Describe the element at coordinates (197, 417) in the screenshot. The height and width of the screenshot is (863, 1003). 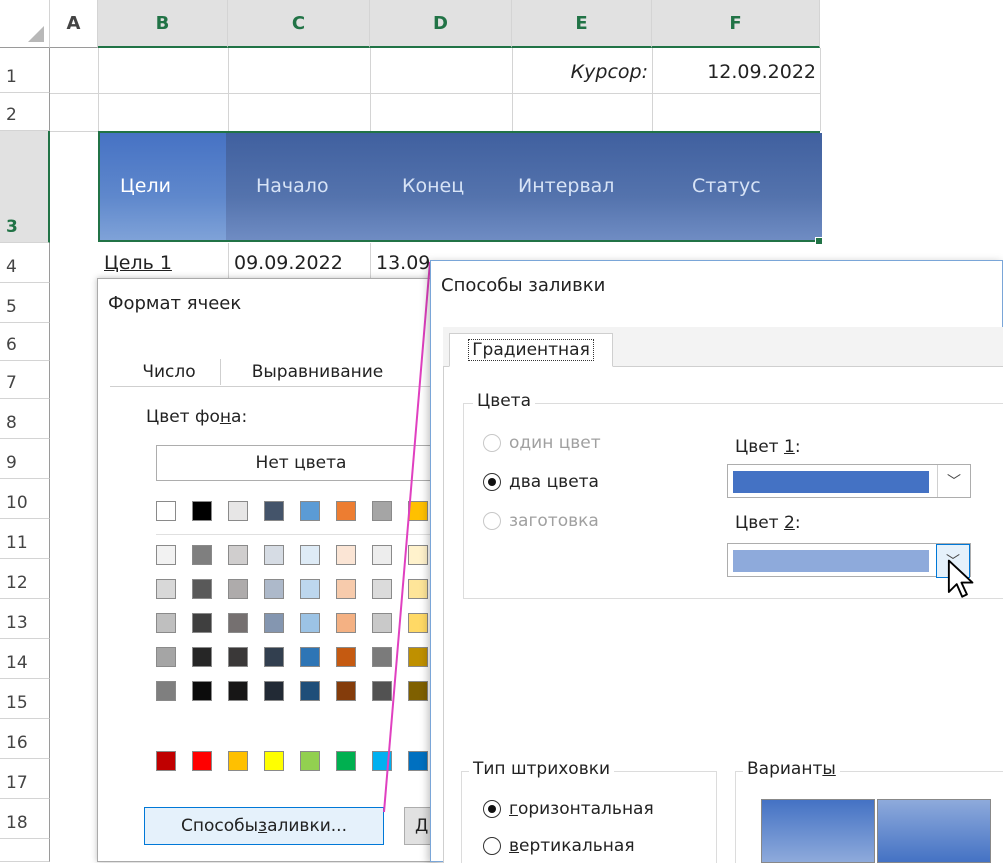
I see `bg-color-label: Цвет фона:` at that location.